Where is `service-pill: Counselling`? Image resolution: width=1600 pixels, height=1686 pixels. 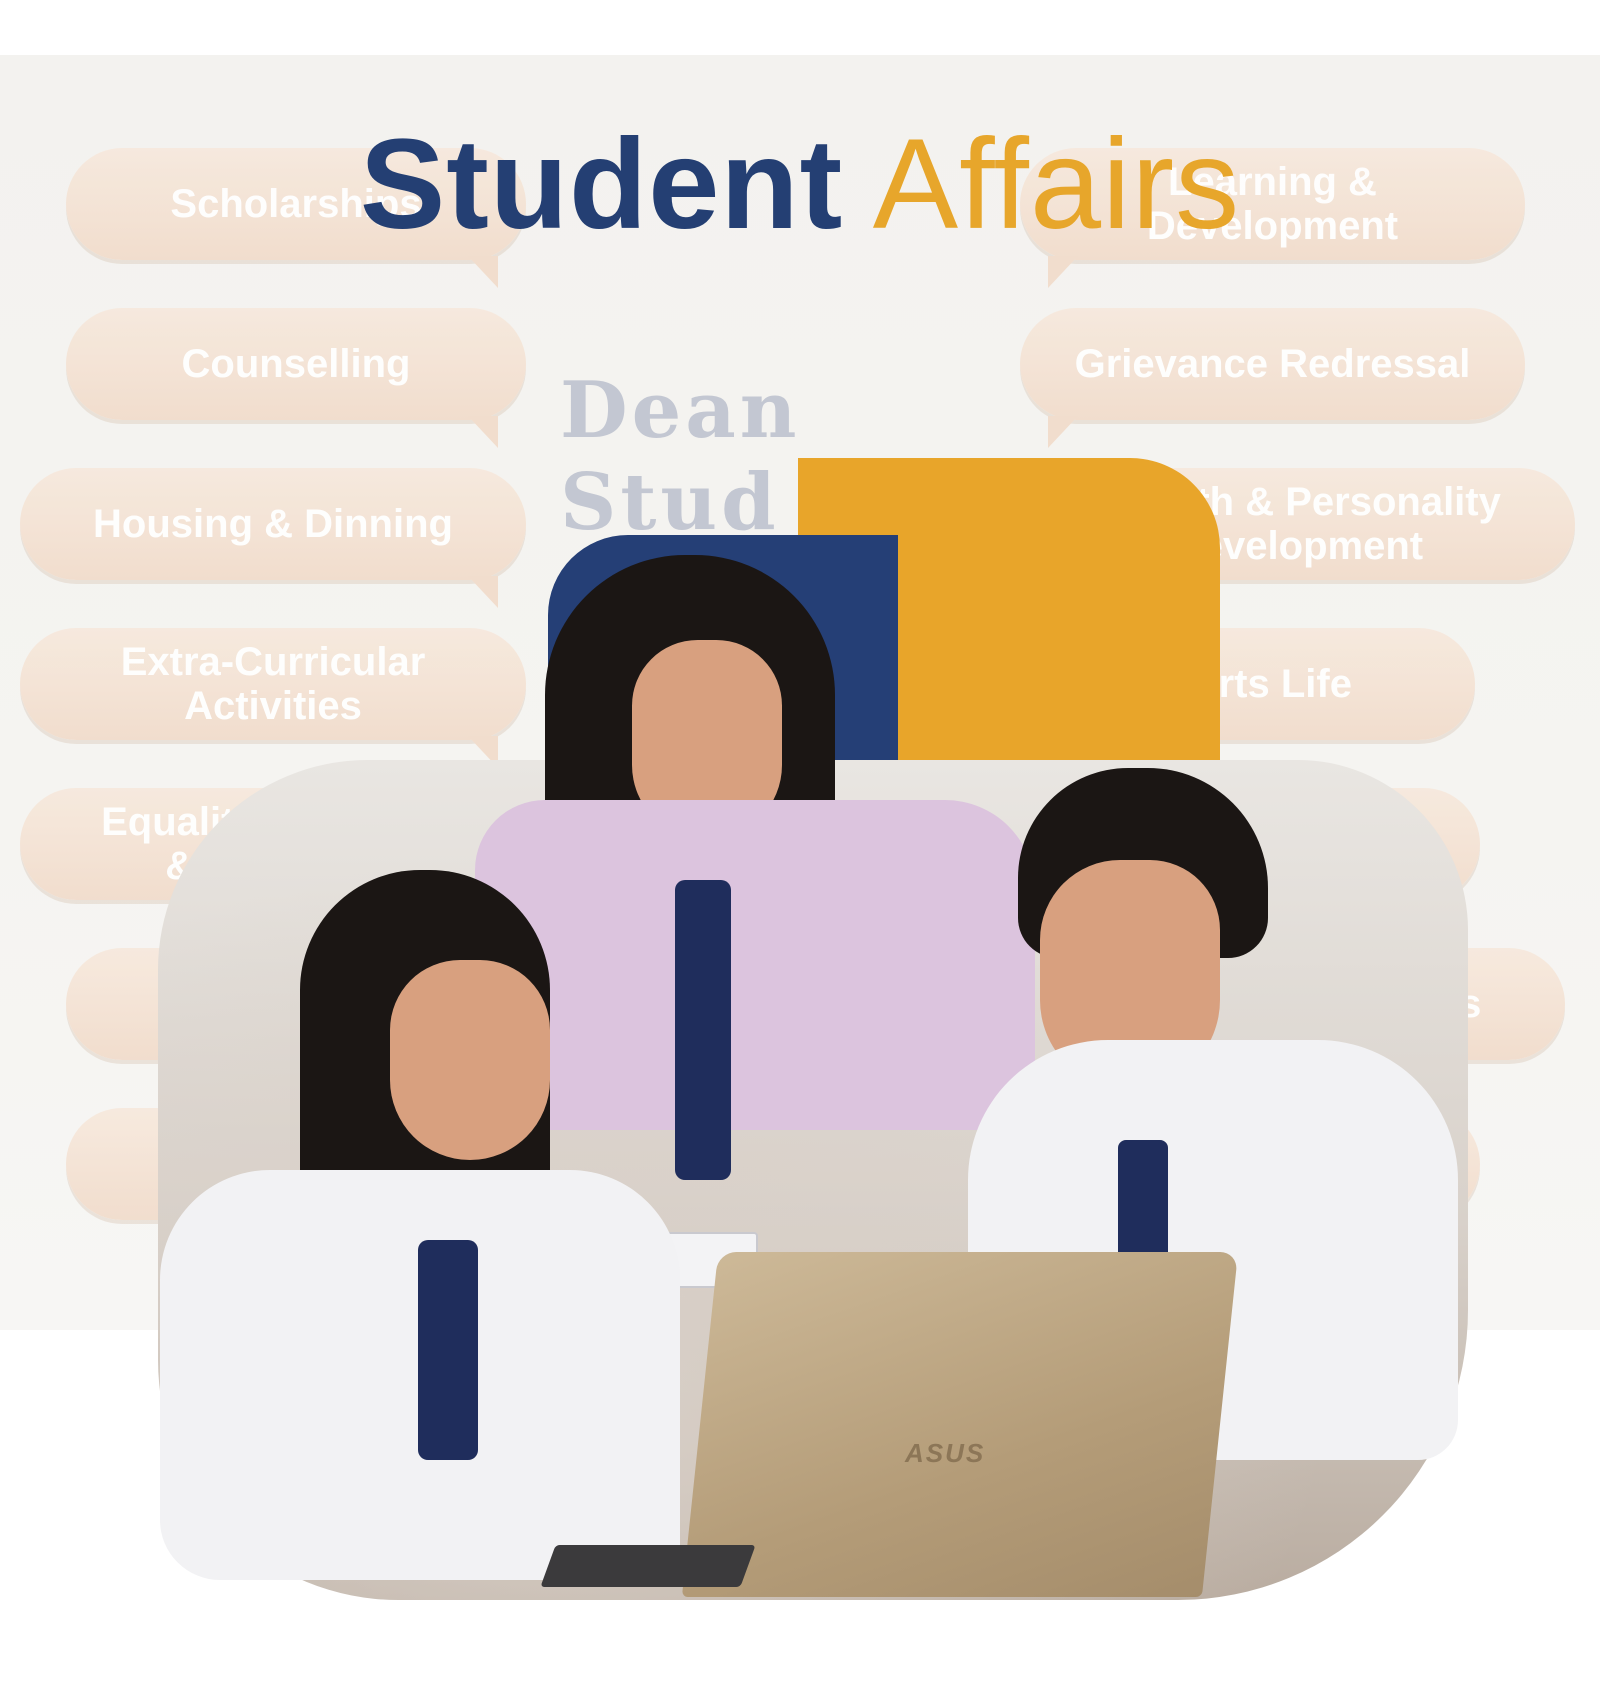 service-pill: Counselling is located at coordinates (296, 378).